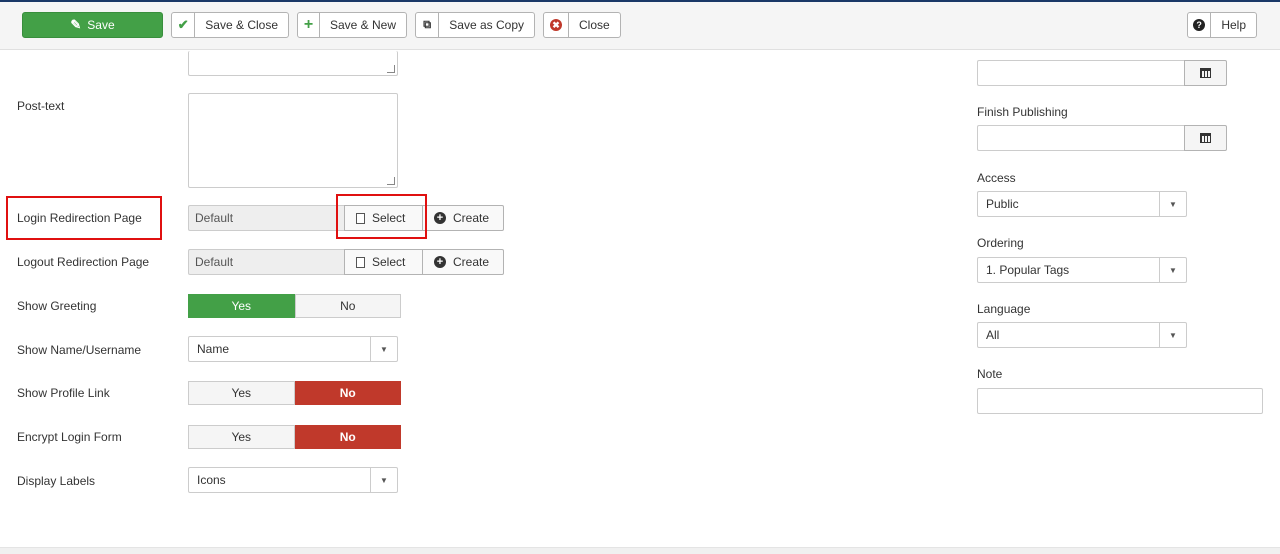 The width and height of the screenshot is (1280, 554). I want to click on login-redirection-field: Default Select + Create, so click(346, 218).